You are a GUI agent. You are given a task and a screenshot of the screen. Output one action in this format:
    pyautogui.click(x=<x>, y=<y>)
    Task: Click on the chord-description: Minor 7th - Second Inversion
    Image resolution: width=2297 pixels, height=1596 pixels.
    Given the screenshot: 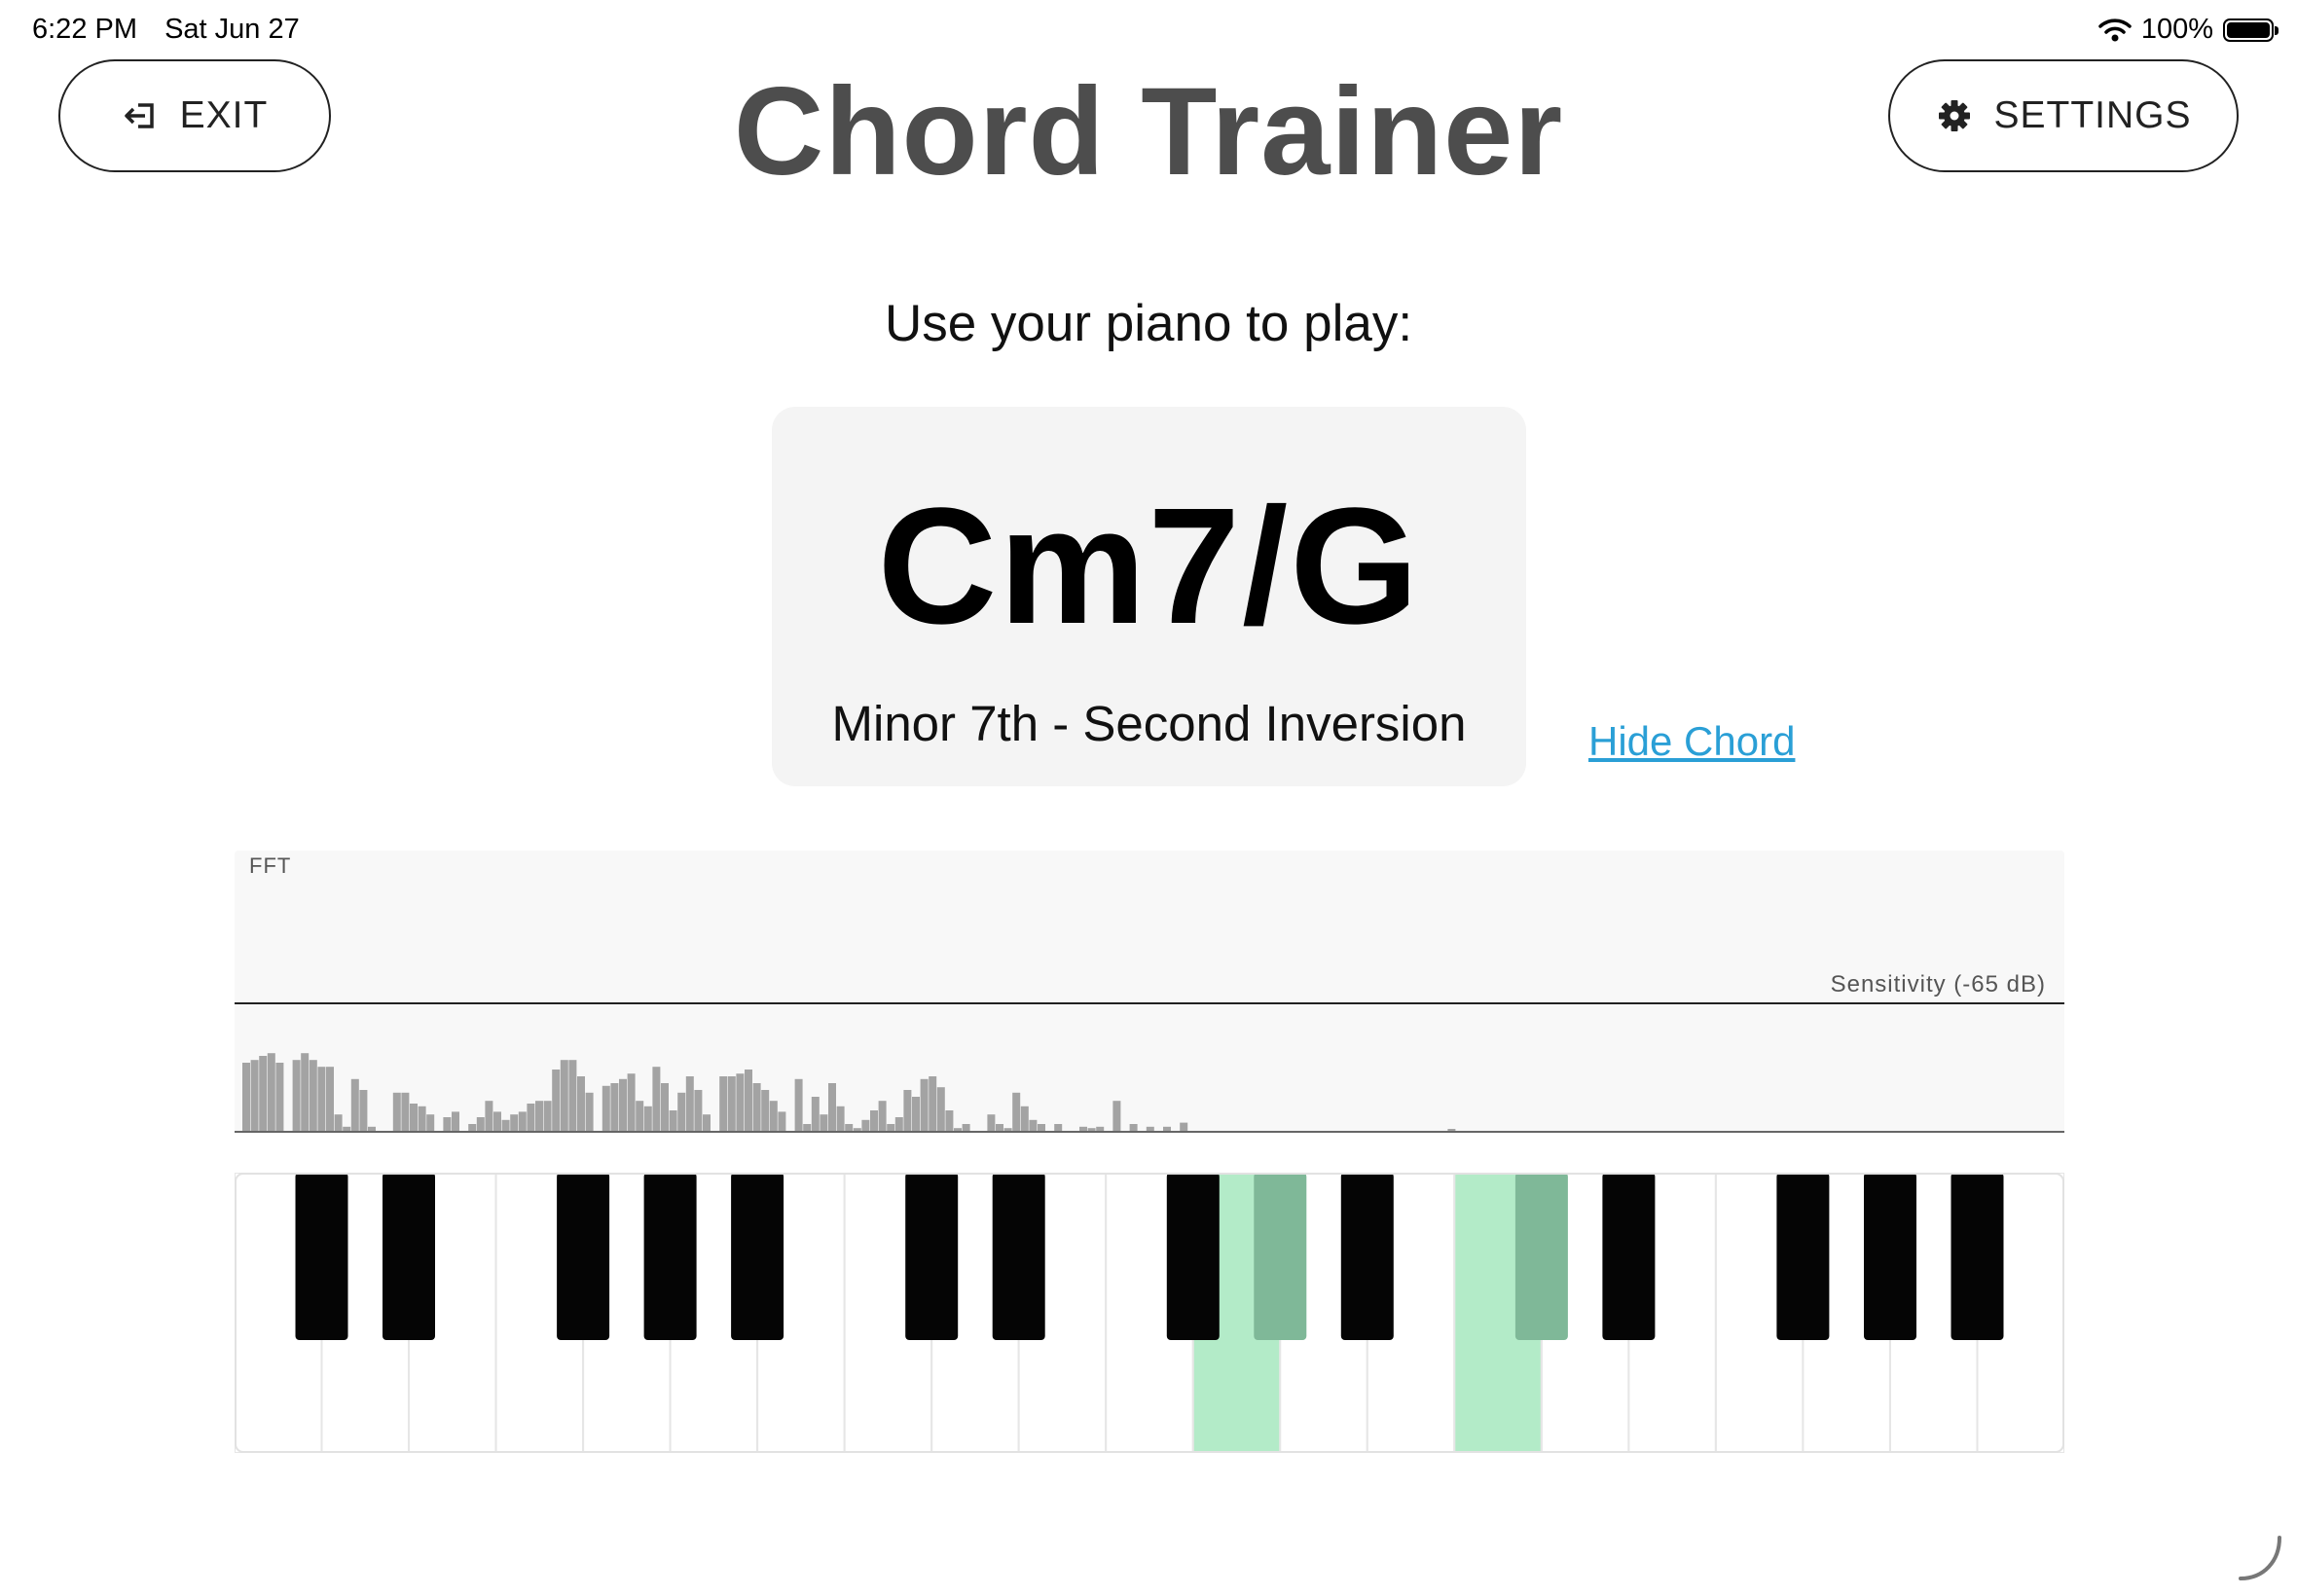 What is the action you would take?
    pyautogui.click(x=1149, y=723)
    